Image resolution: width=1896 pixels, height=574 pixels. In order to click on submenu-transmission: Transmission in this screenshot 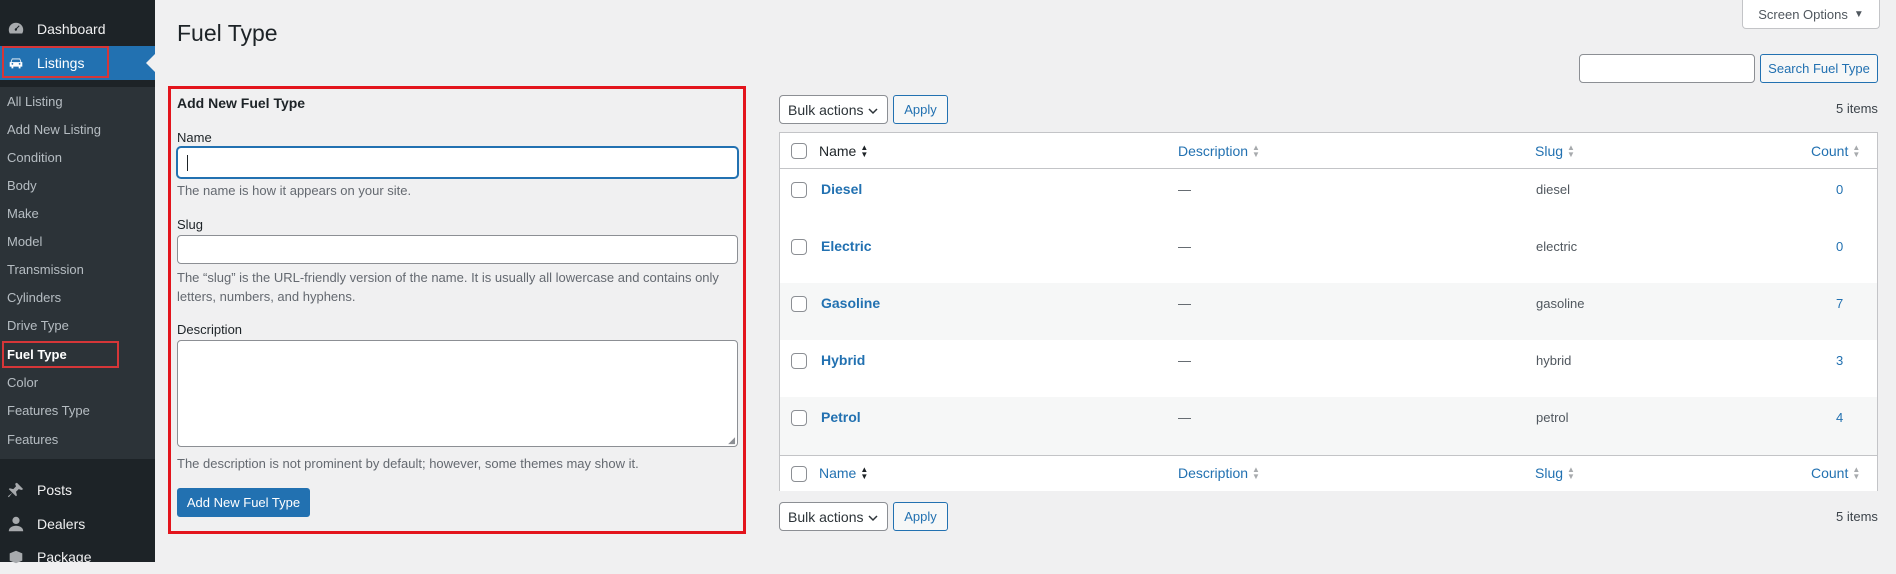, I will do `click(45, 270)`.